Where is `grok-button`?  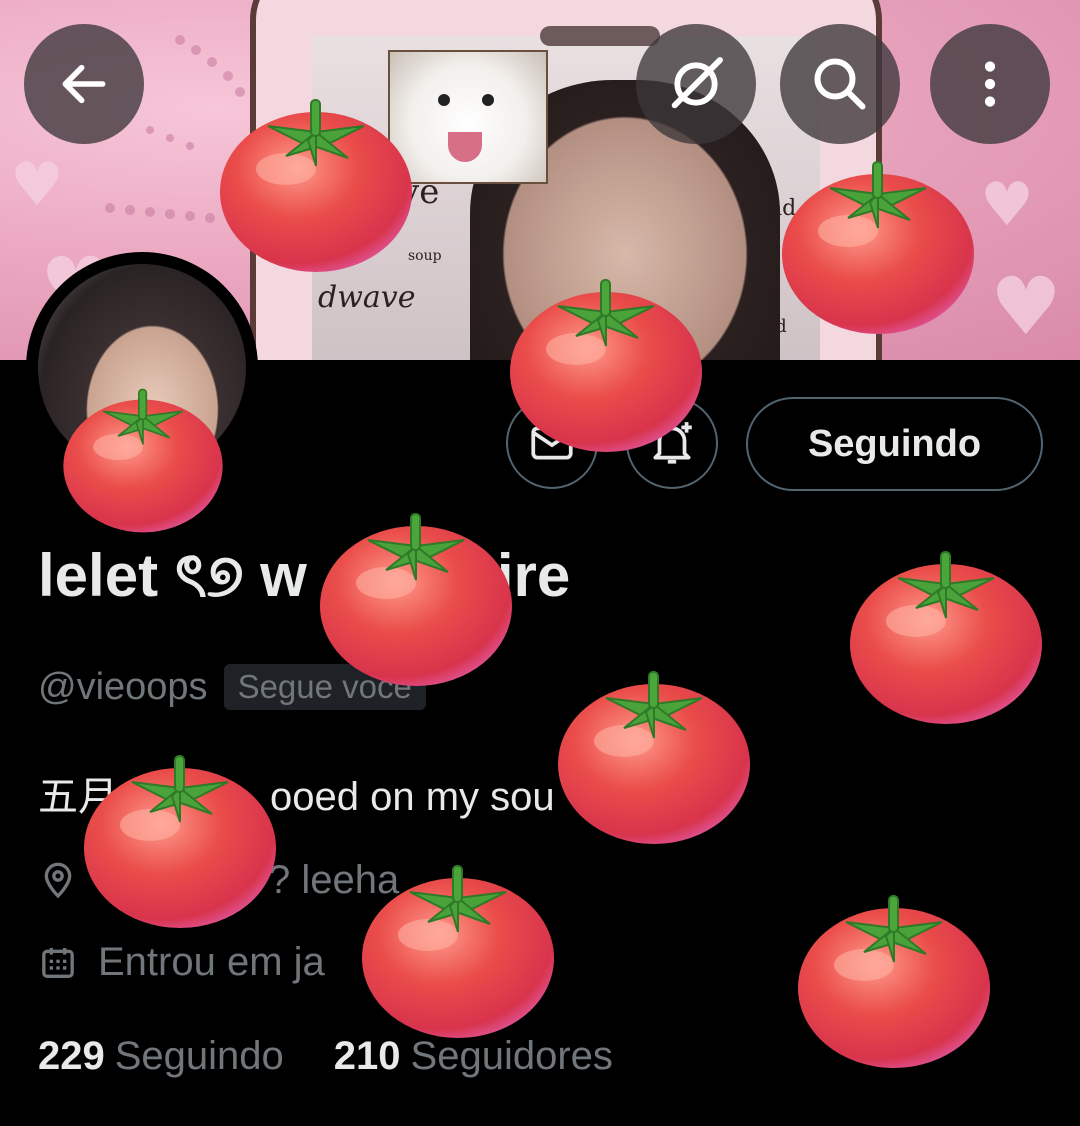
grok-button is located at coordinates (696, 84).